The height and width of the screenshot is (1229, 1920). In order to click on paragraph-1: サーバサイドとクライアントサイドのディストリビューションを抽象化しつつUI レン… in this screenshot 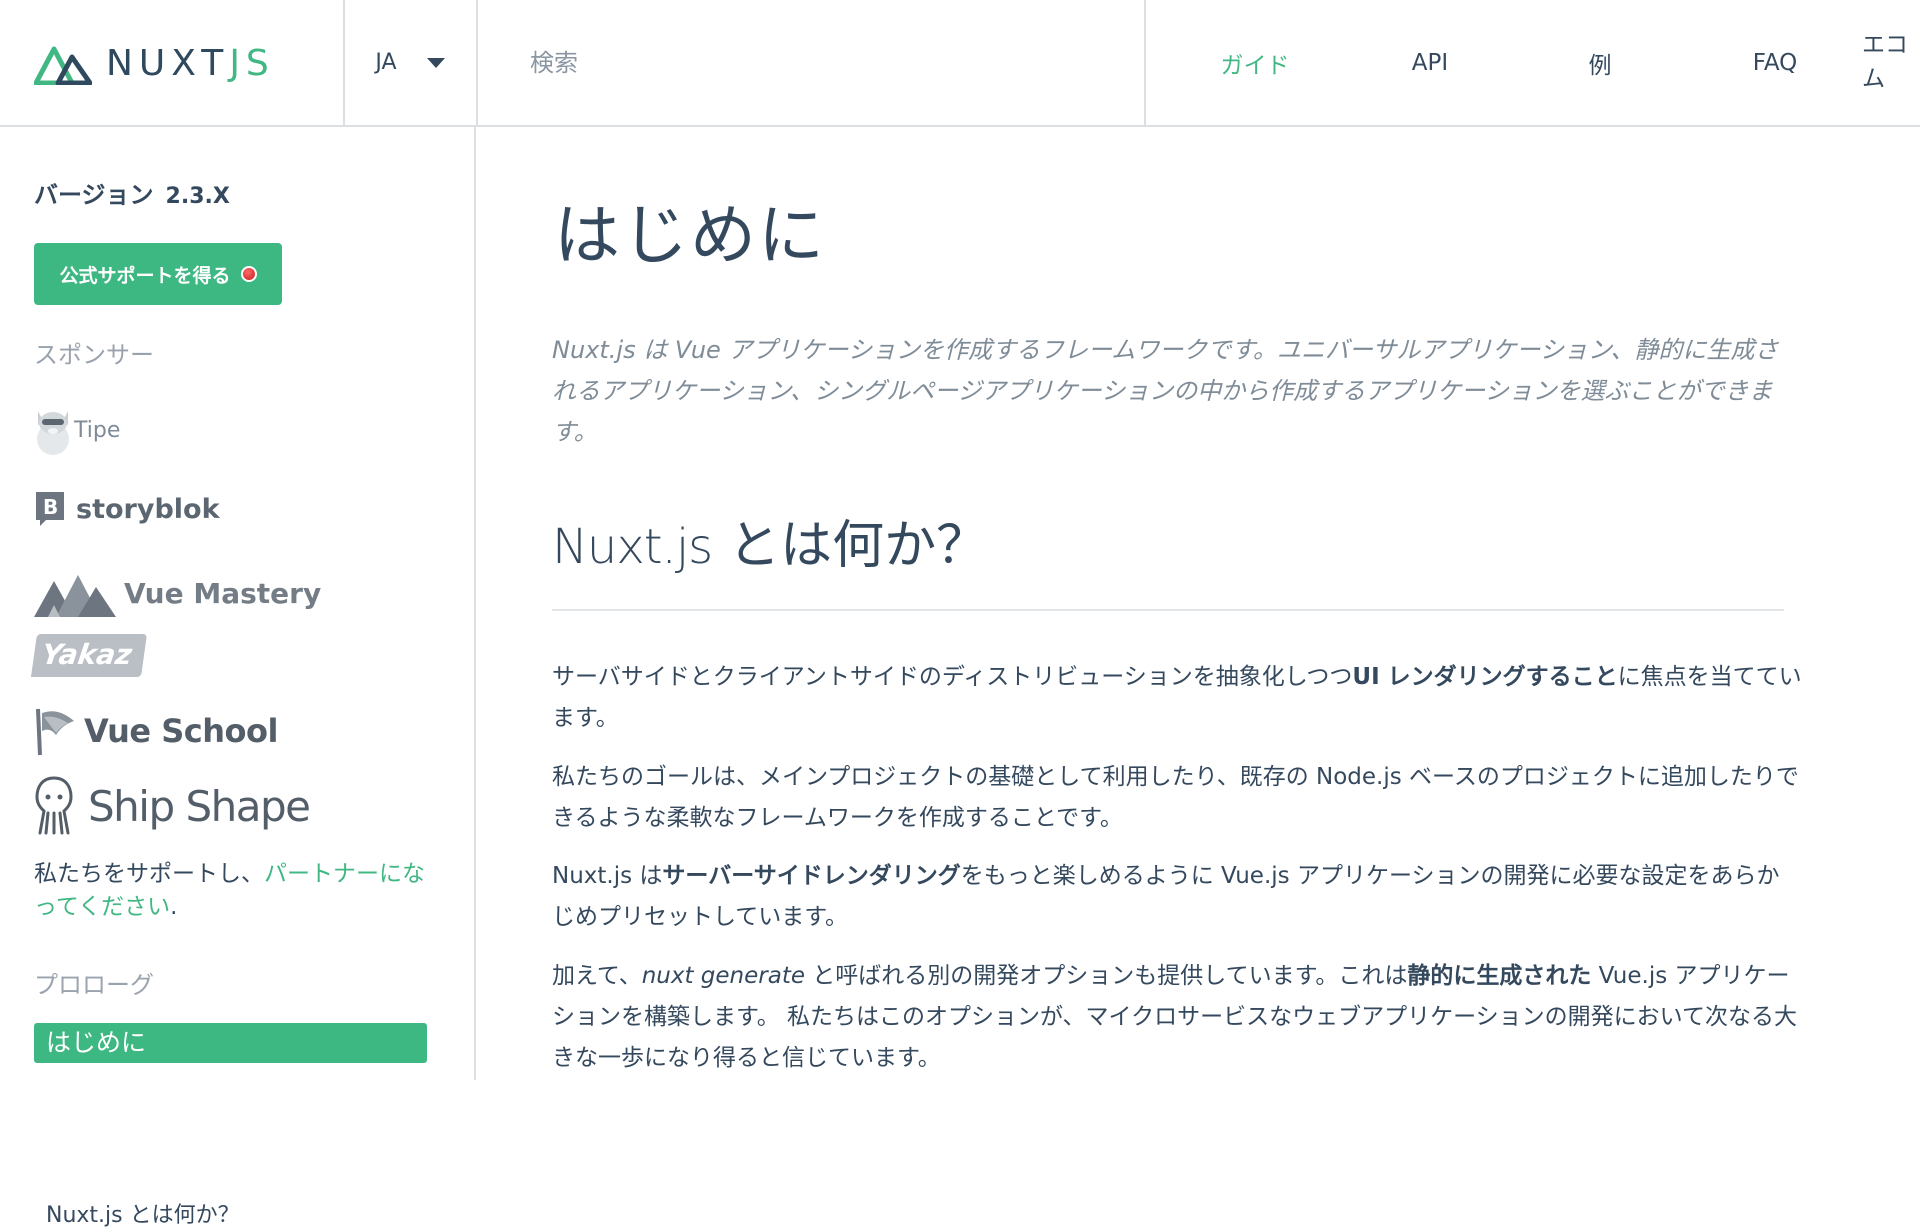, I will do `click(1177, 697)`.